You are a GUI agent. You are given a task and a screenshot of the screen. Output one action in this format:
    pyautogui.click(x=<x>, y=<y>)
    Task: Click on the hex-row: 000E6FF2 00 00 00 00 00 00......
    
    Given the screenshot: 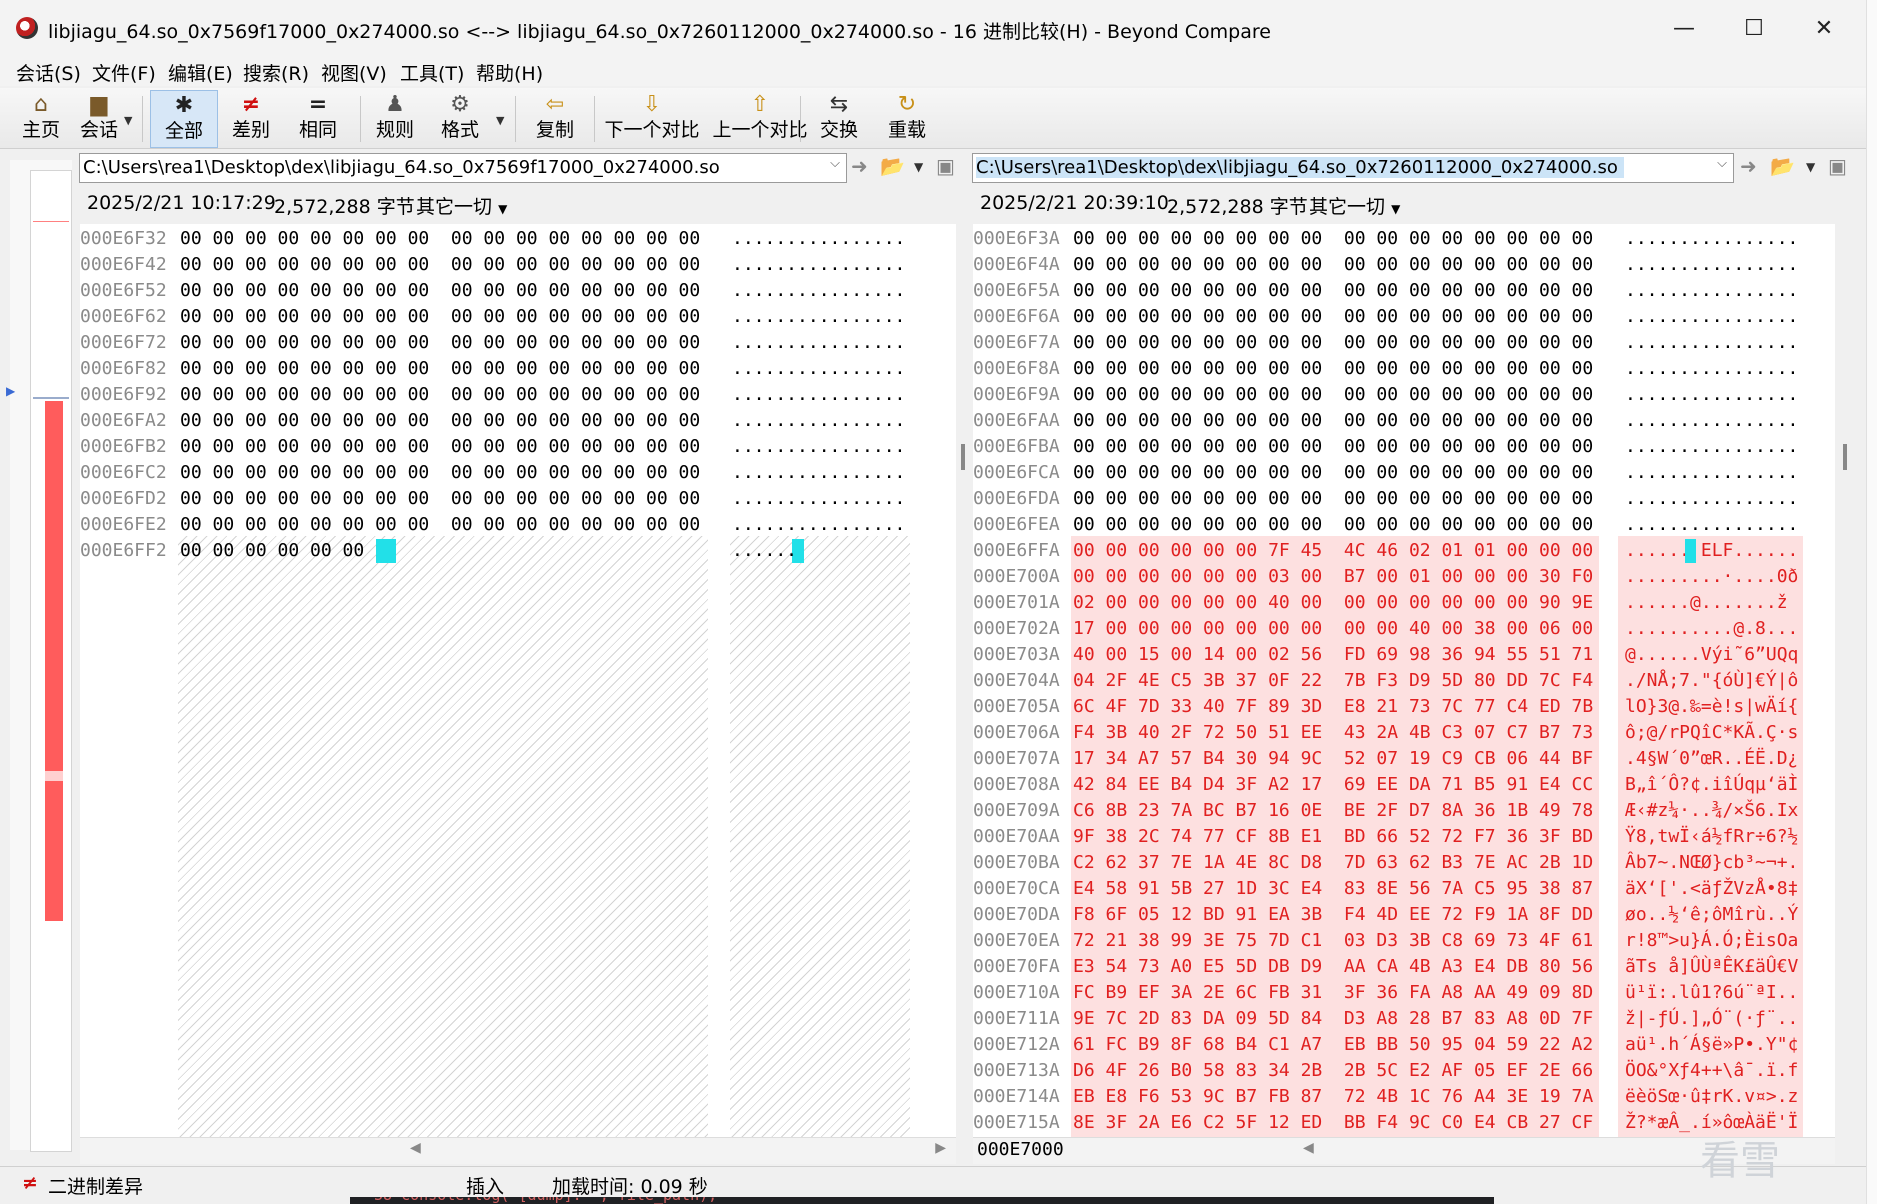 What is the action you would take?
    pyautogui.click(x=442, y=551)
    